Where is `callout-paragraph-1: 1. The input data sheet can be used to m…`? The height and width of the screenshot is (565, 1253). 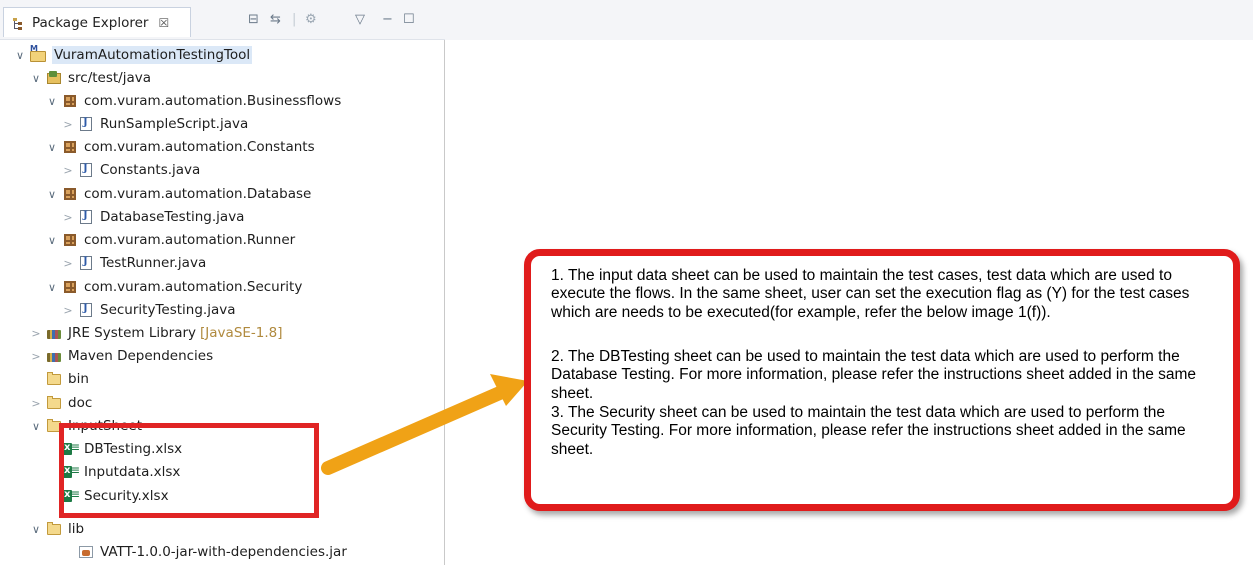
callout-paragraph-1: 1. The input data sheet can be used to m… is located at coordinates (870, 294).